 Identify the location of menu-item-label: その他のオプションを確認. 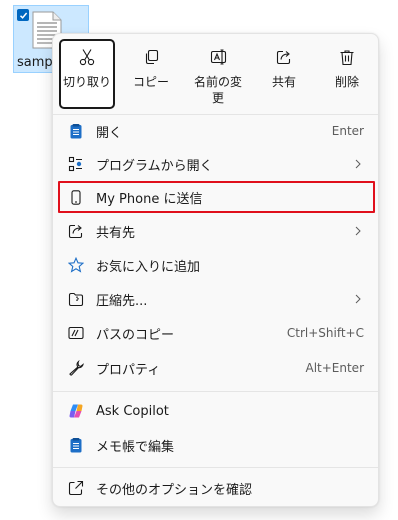
(174, 490).